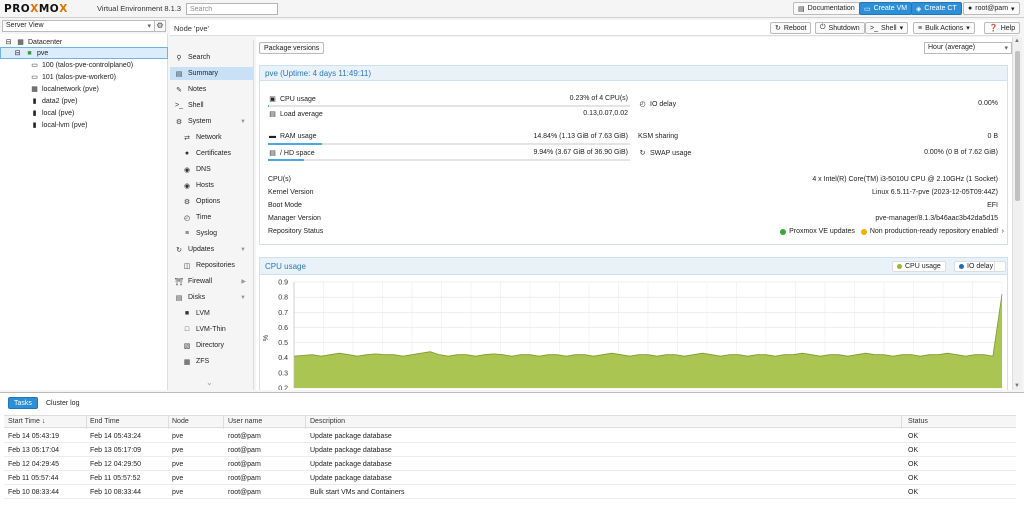 This screenshot has height=505, width=1024. Describe the element at coordinates (992, 205) in the screenshot. I see `boot-mode-value: EFI` at that location.